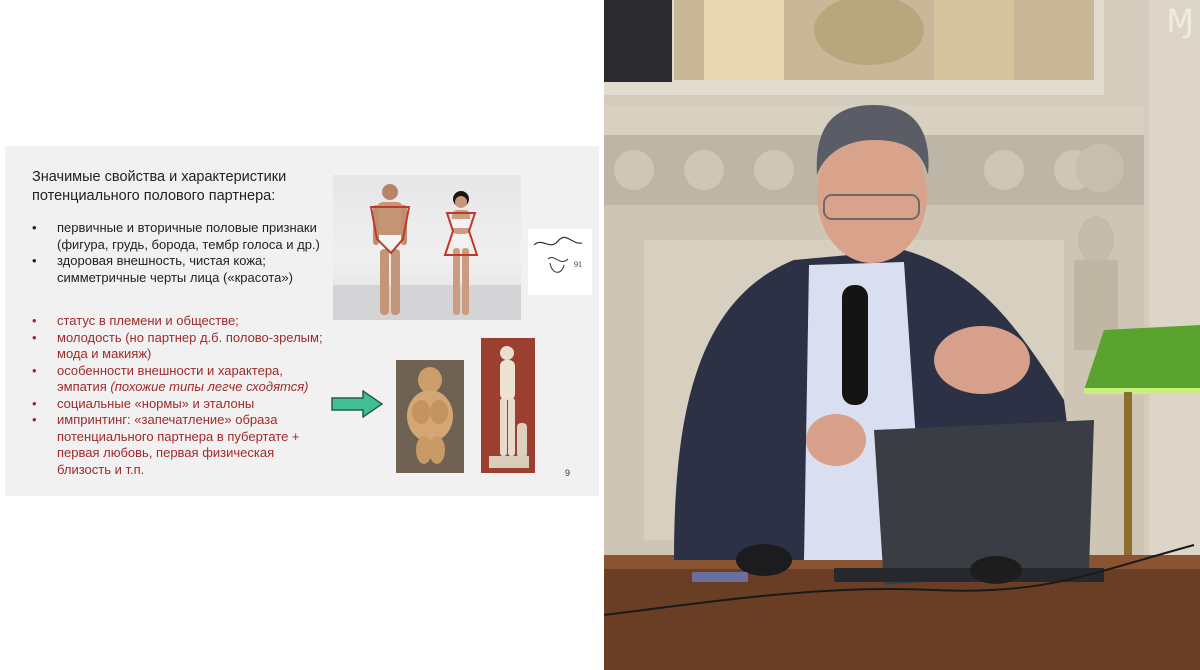  I want to click on bullet-item: • статус в племени и обществе;, so click(180, 321).